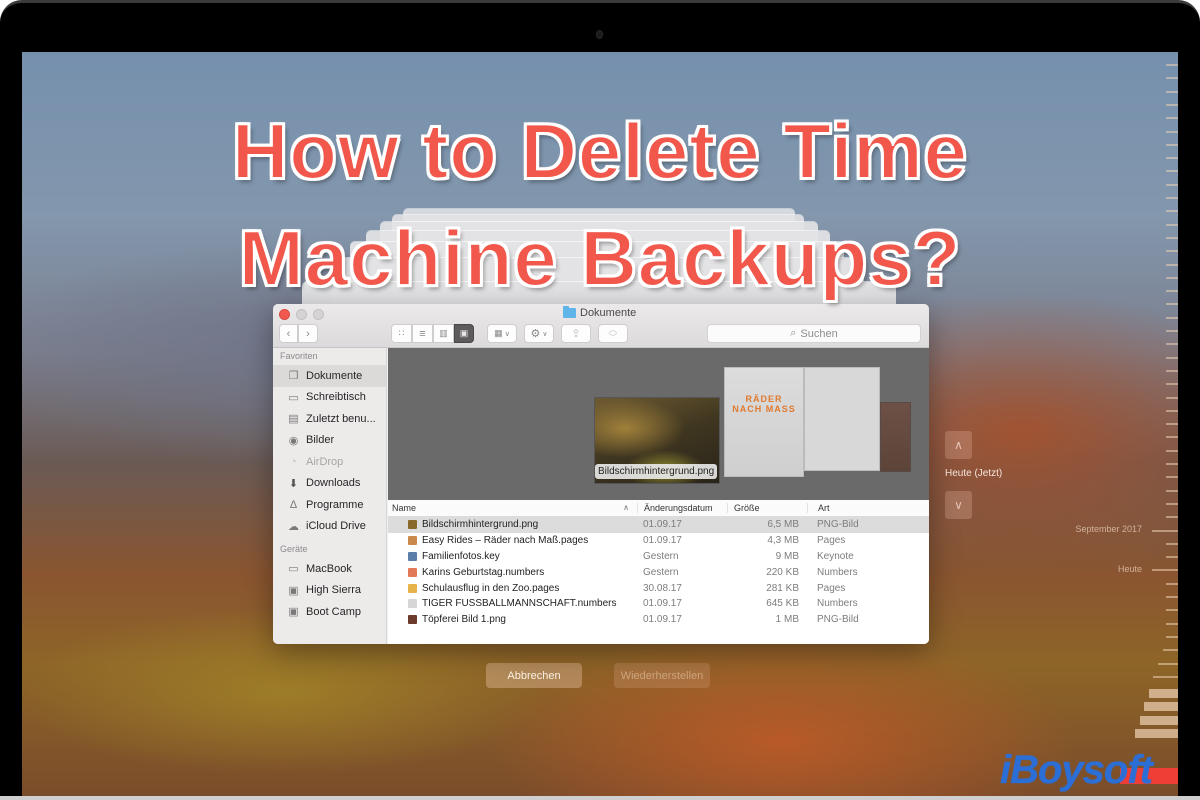 The width and height of the screenshot is (1200, 800). I want to click on file-row: Töpferei Bild 1.png 01.09.17 1 MB PNG-Bild, so click(658, 620).